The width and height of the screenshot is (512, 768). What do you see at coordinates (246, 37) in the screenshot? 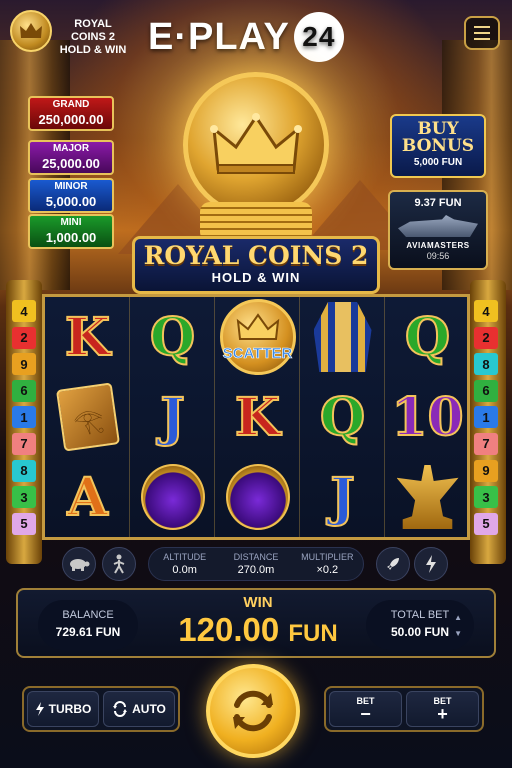
I see `brand-logo: E·PLAY 24` at bounding box center [246, 37].